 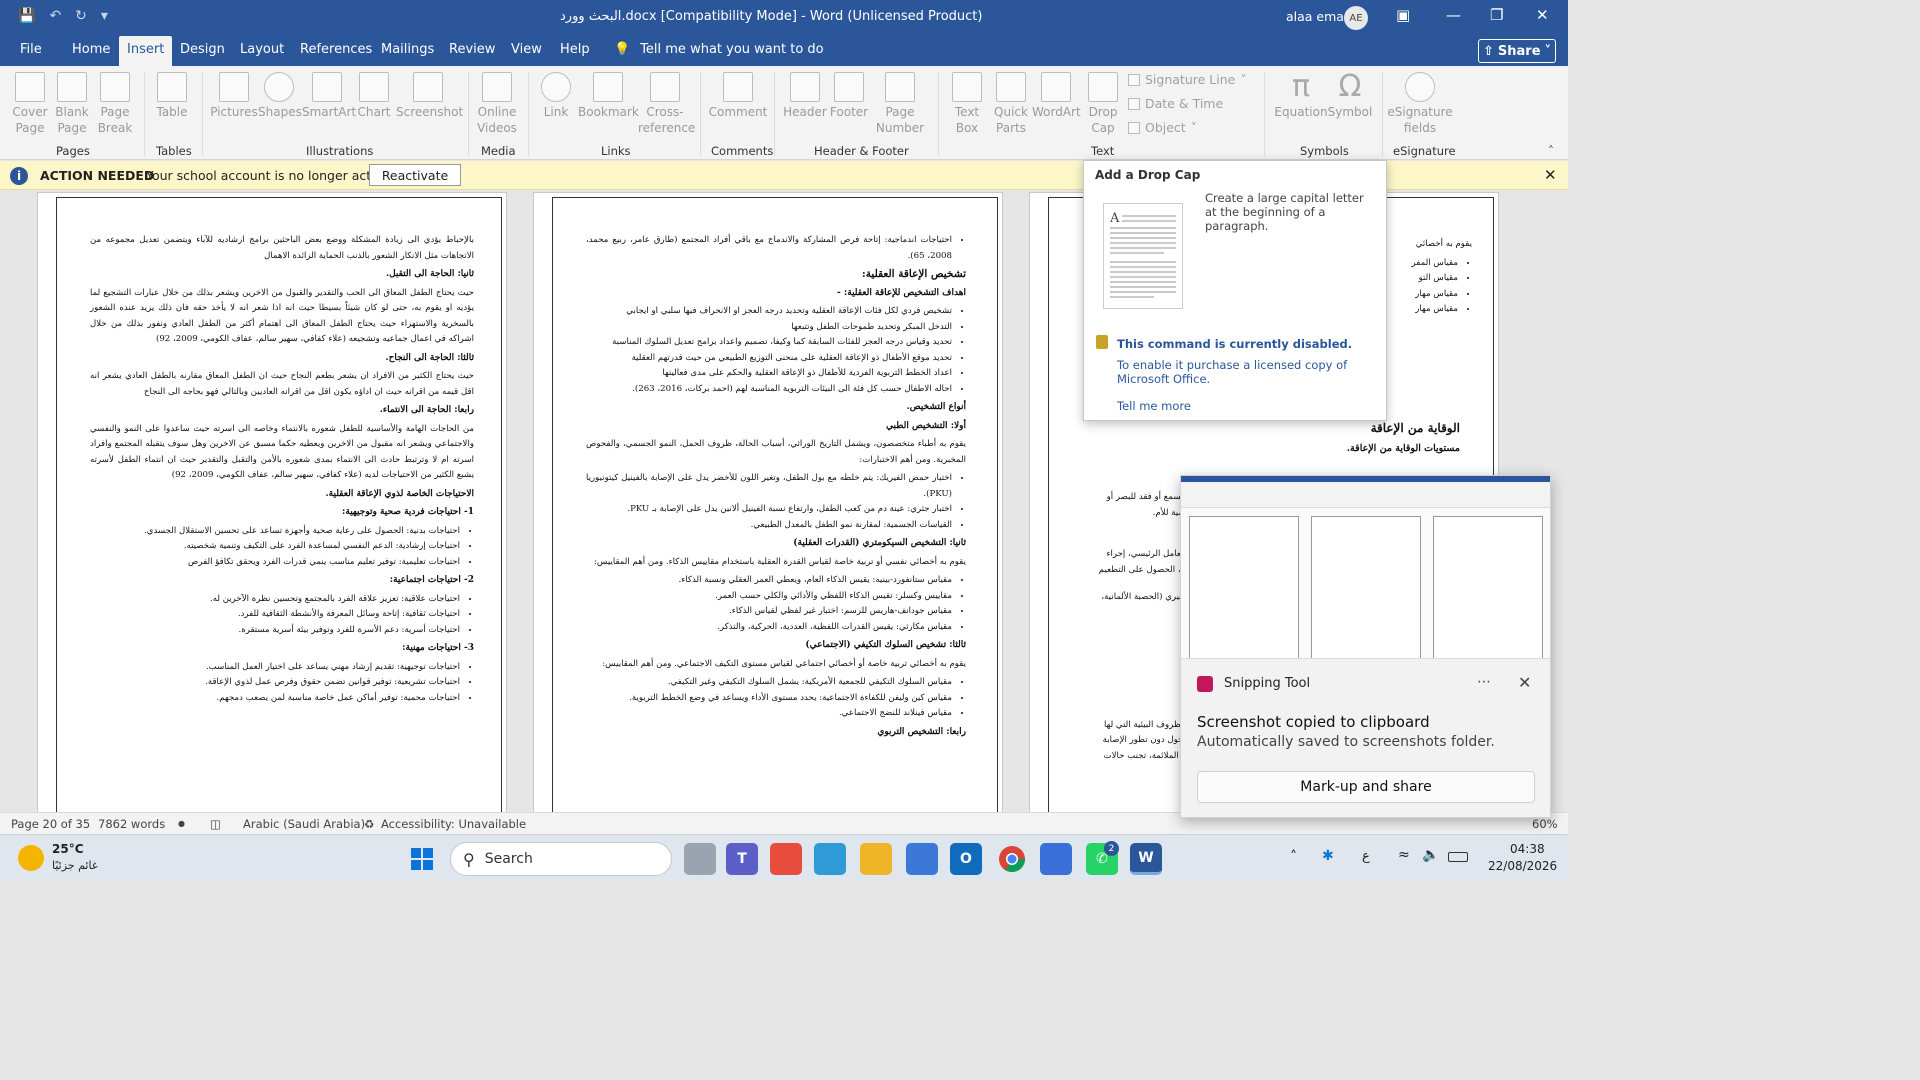 I want to click on close-bar-icon: ✕, so click(x=1550, y=175).